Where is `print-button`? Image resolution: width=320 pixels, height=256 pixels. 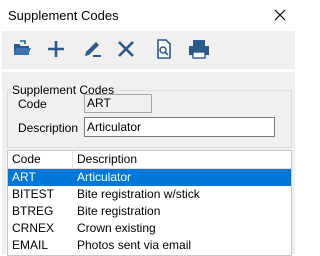 print-button is located at coordinates (199, 49).